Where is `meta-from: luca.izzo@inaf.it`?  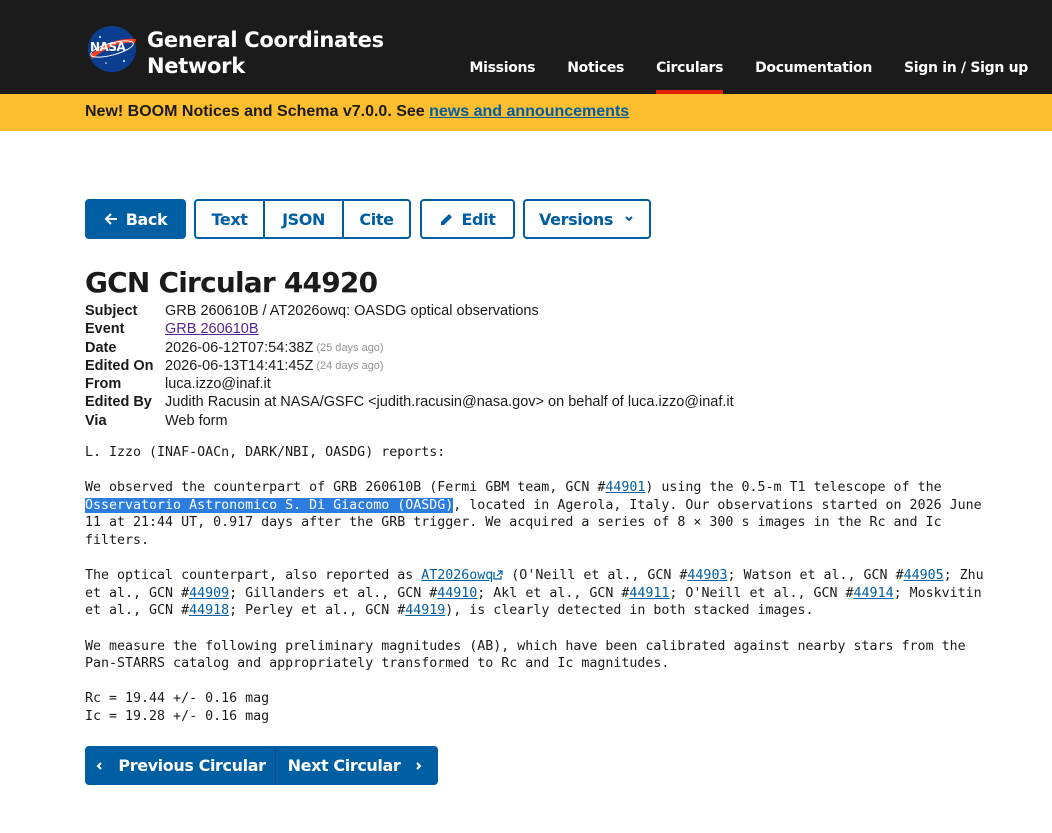
meta-from: luca.izzo@inaf.it is located at coordinates (218, 384).